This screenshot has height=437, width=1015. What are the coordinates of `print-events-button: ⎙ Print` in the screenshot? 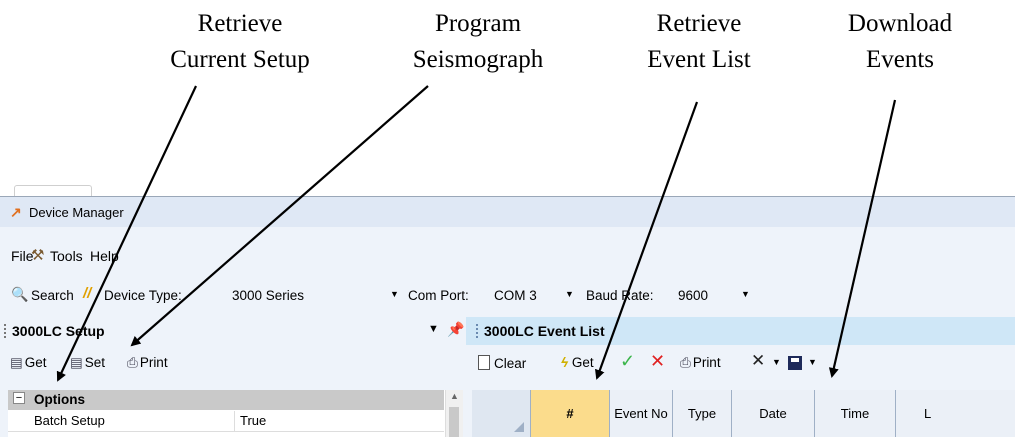 It's located at (700, 363).